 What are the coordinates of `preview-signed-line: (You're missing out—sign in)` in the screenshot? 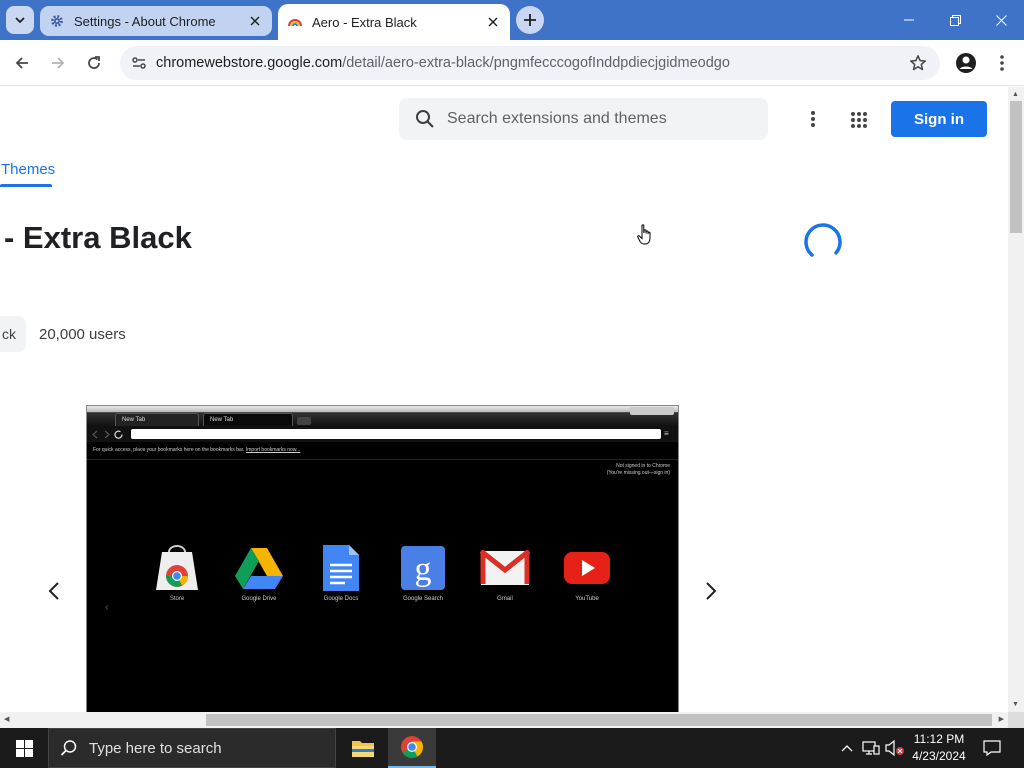 It's located at (638, 473).